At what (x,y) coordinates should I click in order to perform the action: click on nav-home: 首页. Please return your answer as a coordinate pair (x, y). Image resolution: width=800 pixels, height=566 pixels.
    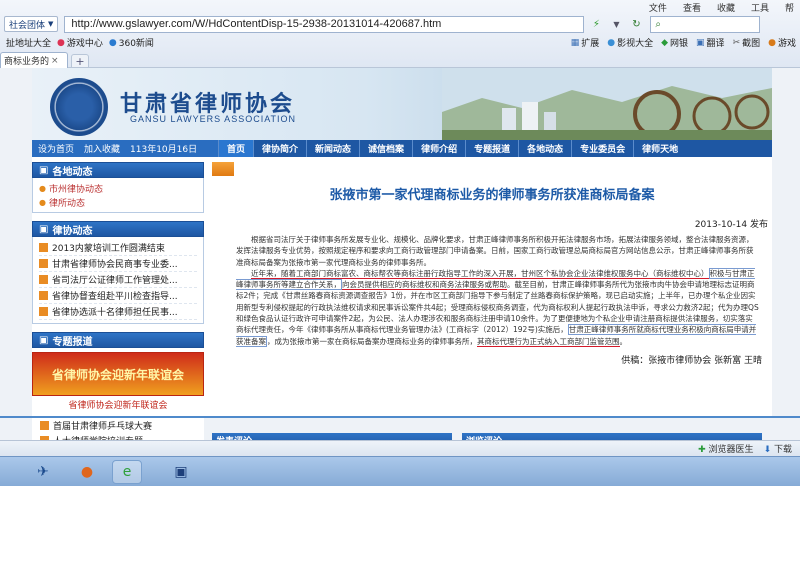
    Looking at the image, I should click on (236, 148).